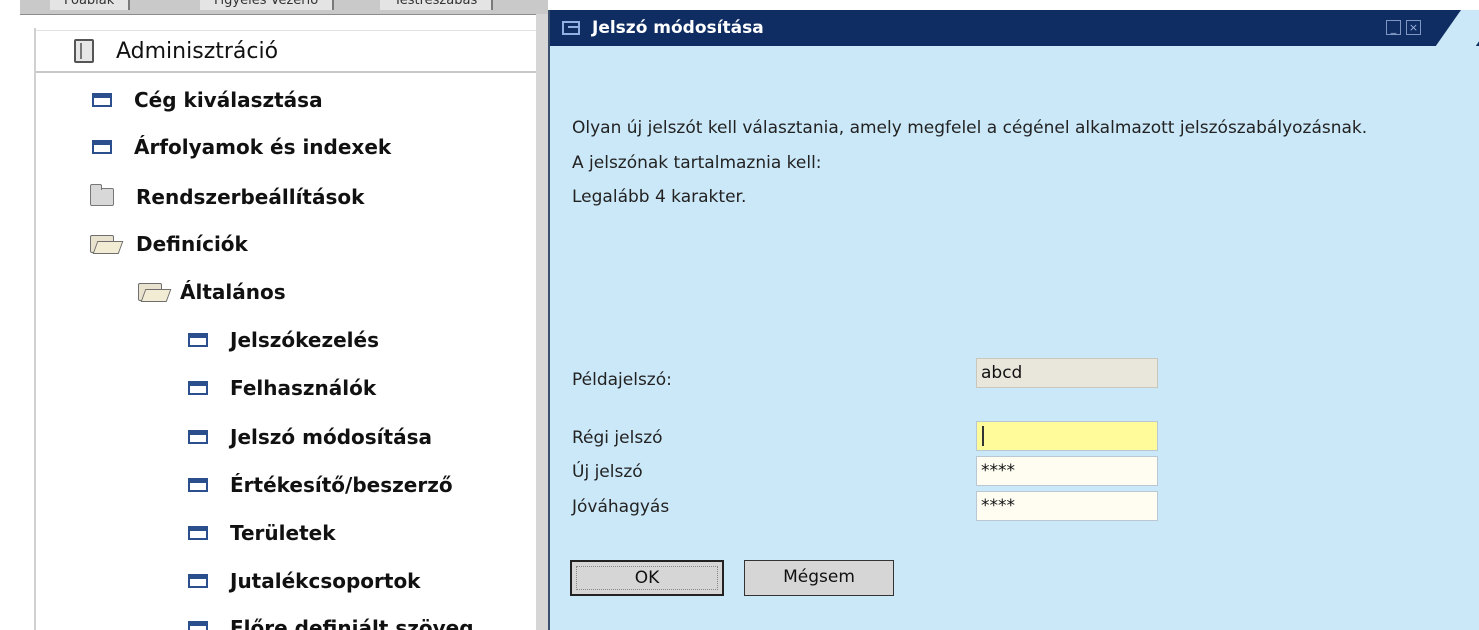 Image resolution: width=1479 pixels, height=630 pixels. What do you see at coordinates (1067, 506) in the screenshot?
I see `confirm-password-input: ****` at bounding box center [1067, 506].